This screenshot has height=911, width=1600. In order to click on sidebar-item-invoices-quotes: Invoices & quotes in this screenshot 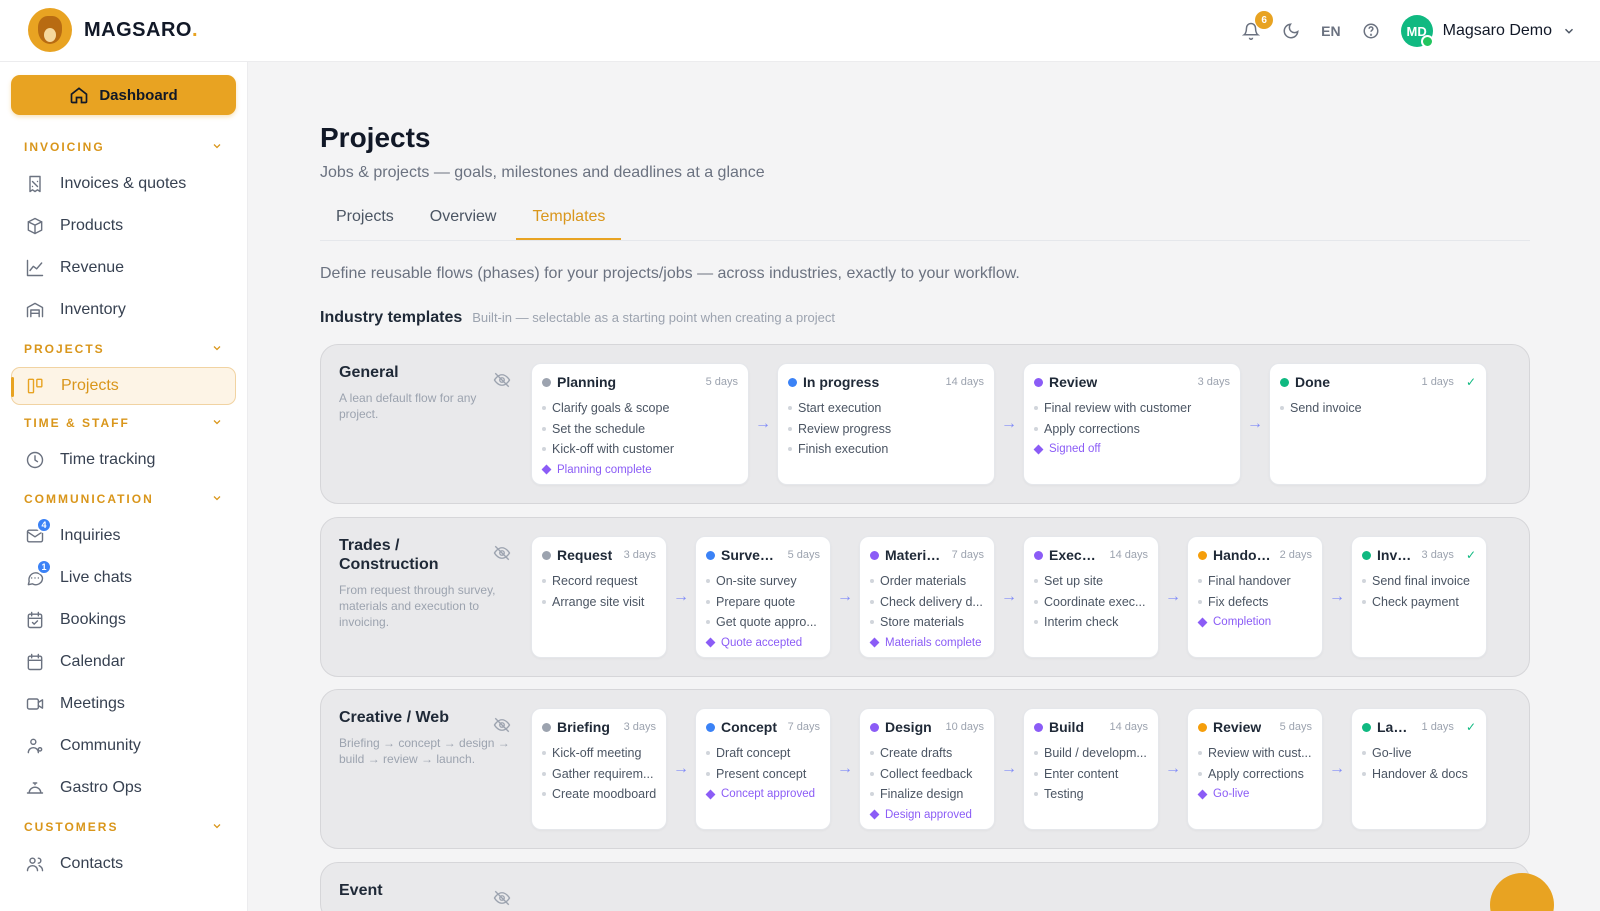, I will do `click(123, 184)`.